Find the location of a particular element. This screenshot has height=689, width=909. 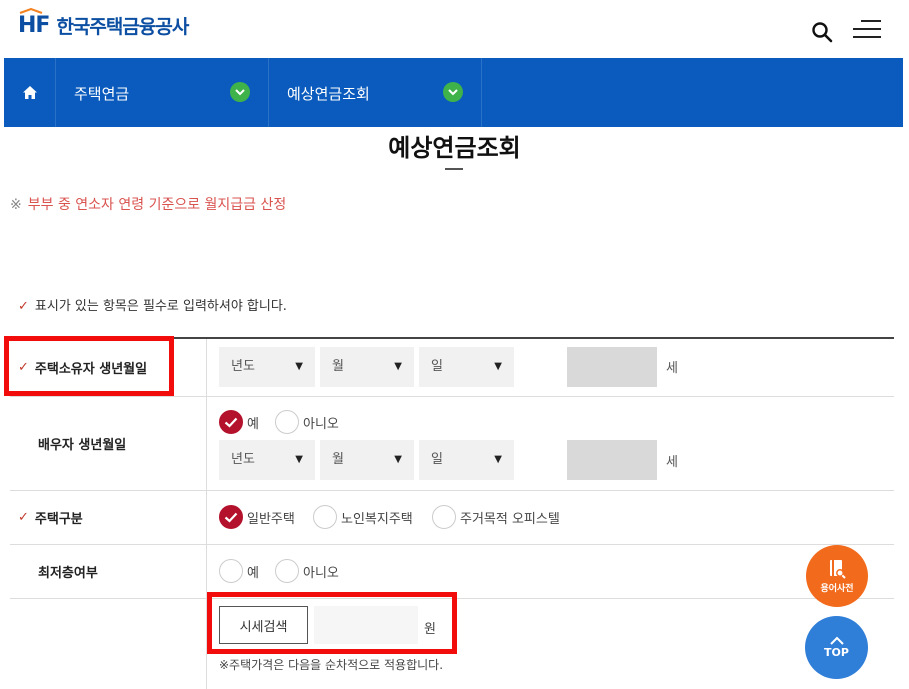

highlight-box-price-search is located at coordinates (332, 623).